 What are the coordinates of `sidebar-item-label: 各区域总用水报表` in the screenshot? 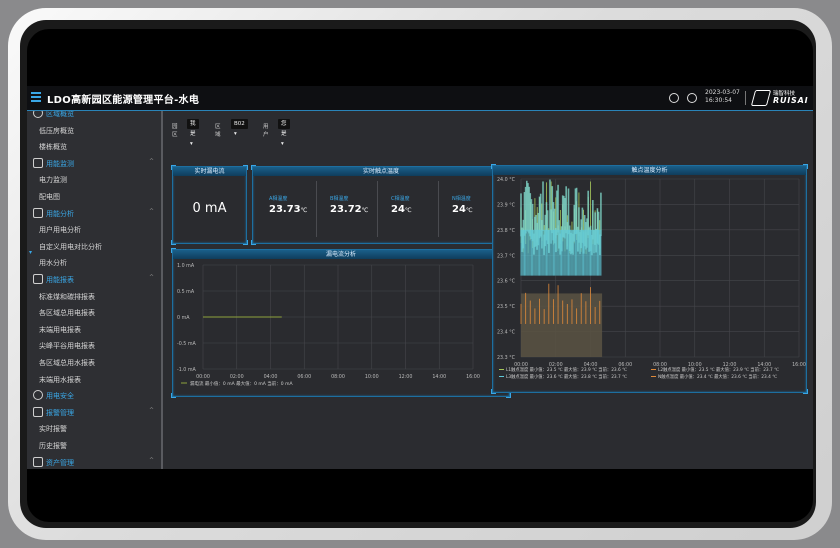 It's located at (67, 363).